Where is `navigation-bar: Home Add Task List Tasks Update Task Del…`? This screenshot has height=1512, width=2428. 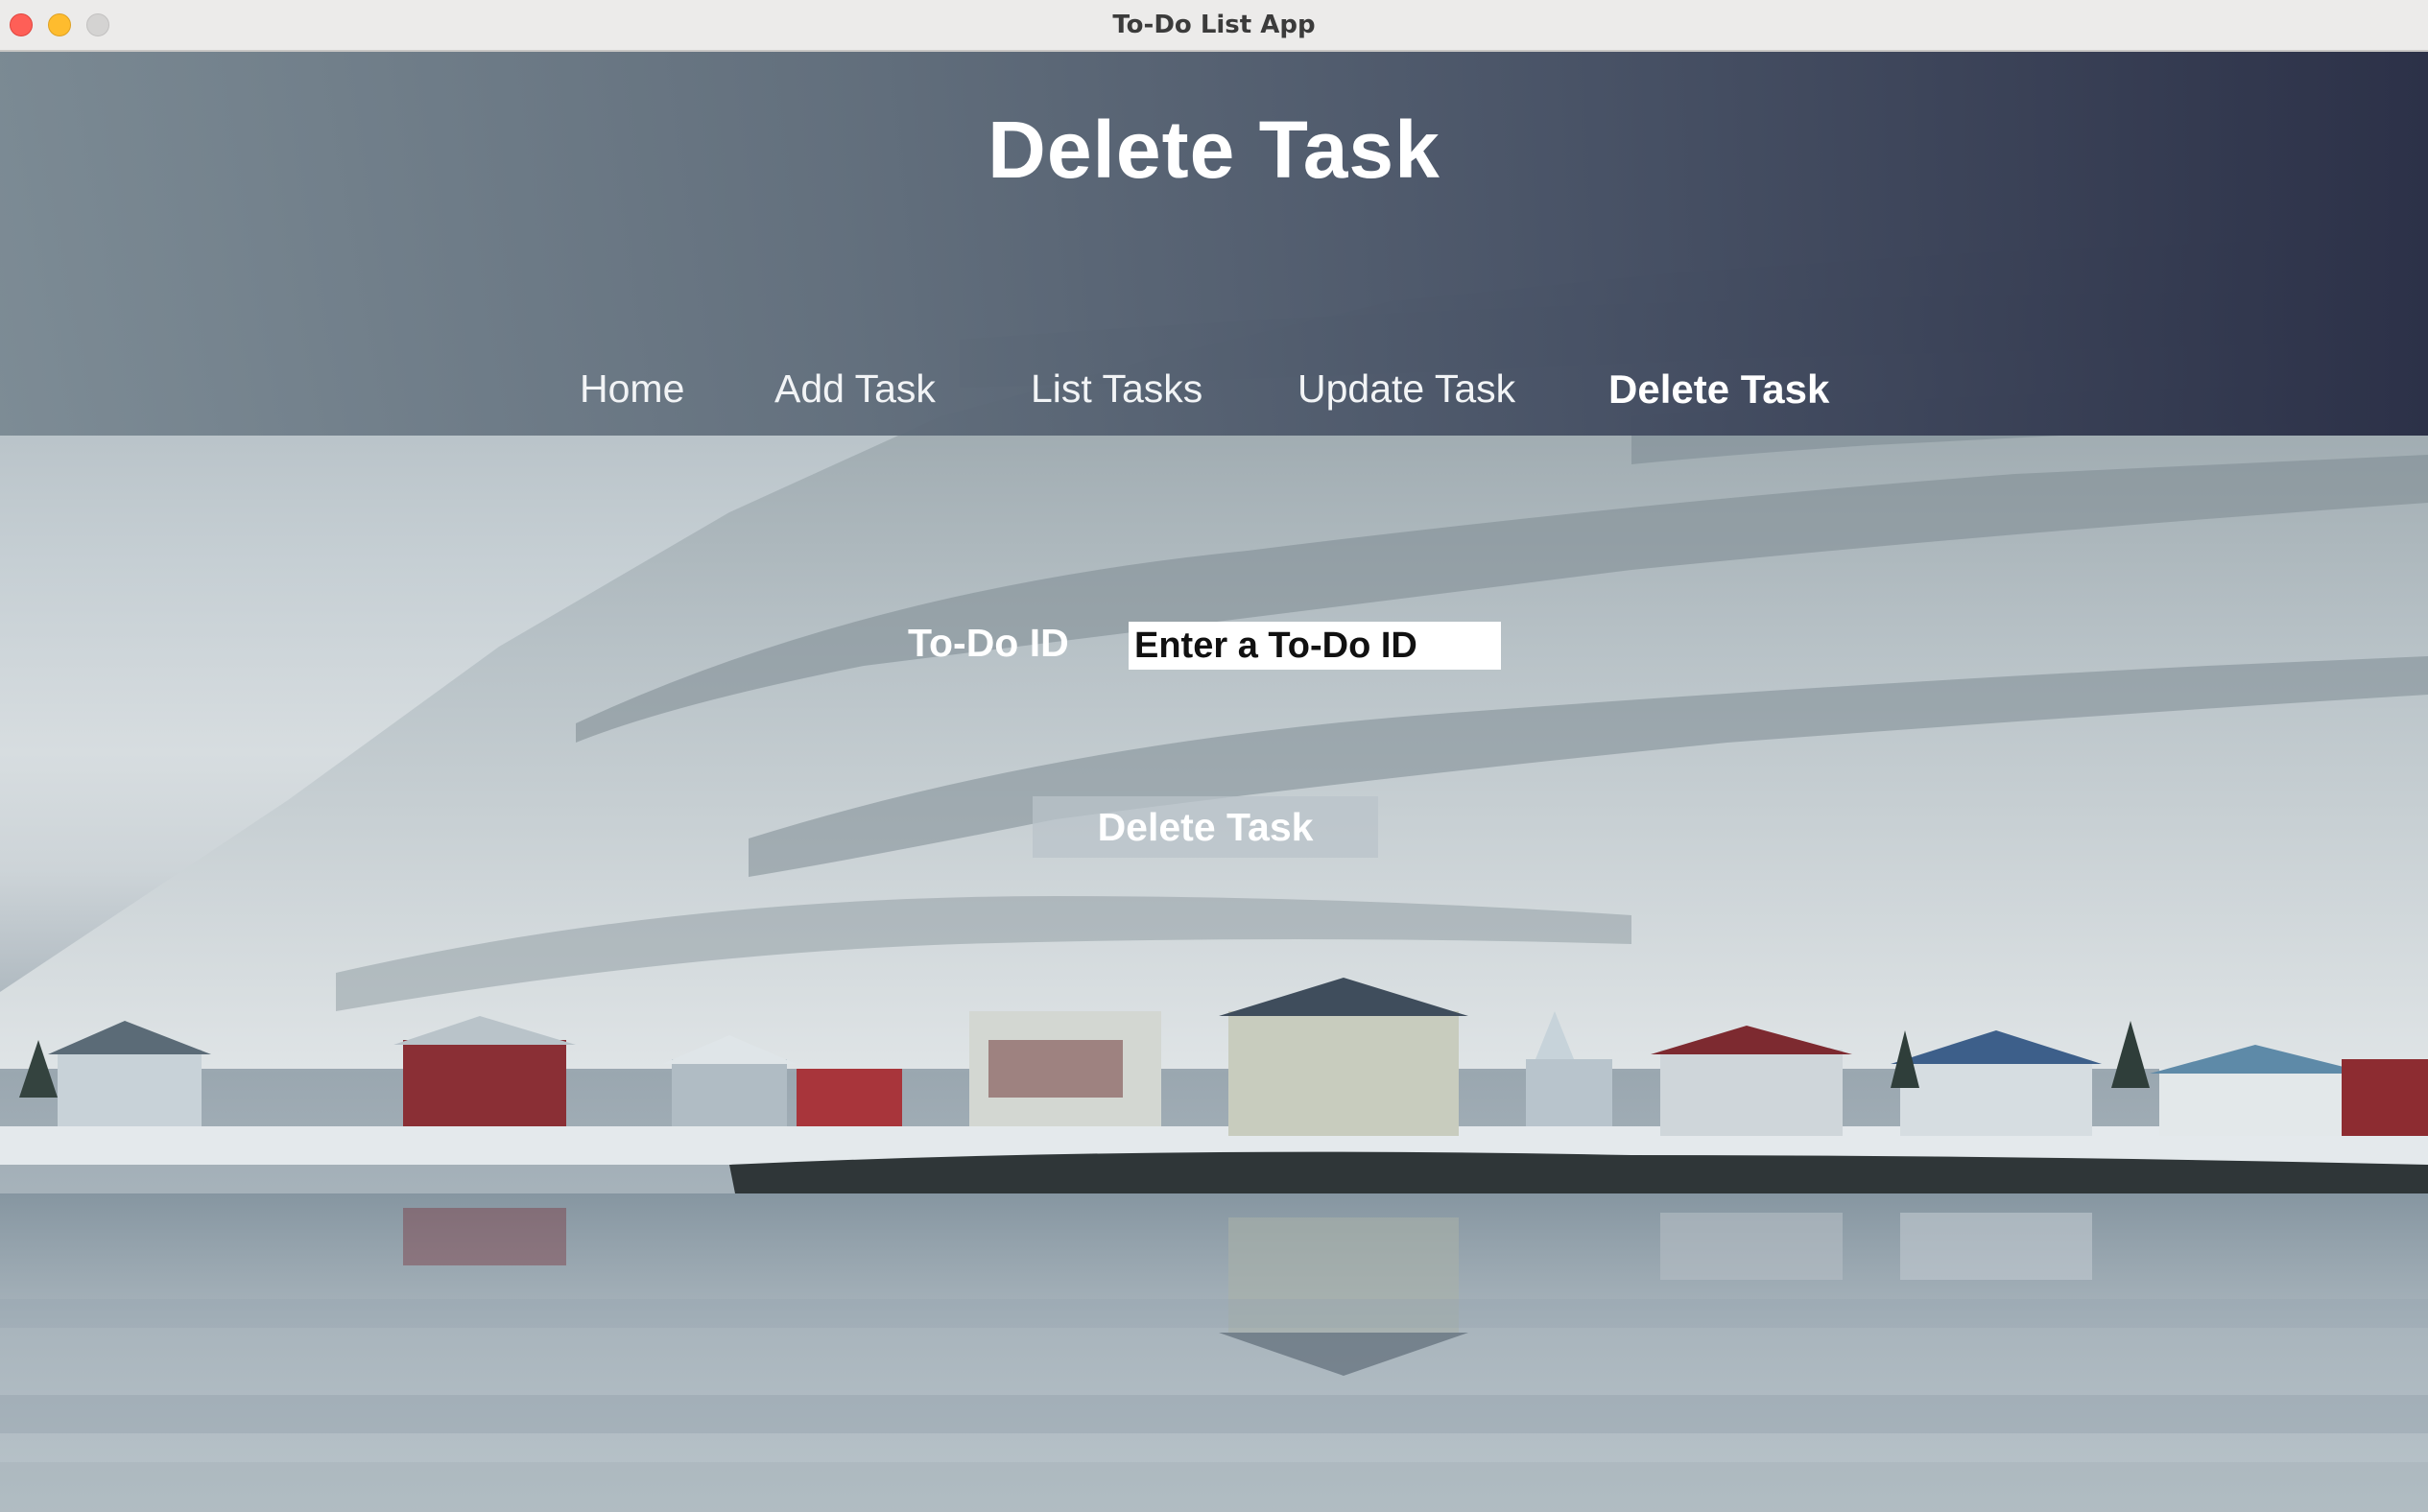 navigation-bar: Home Add Task List Tasks Update Task Del… is located at coordinates (1214, 395).